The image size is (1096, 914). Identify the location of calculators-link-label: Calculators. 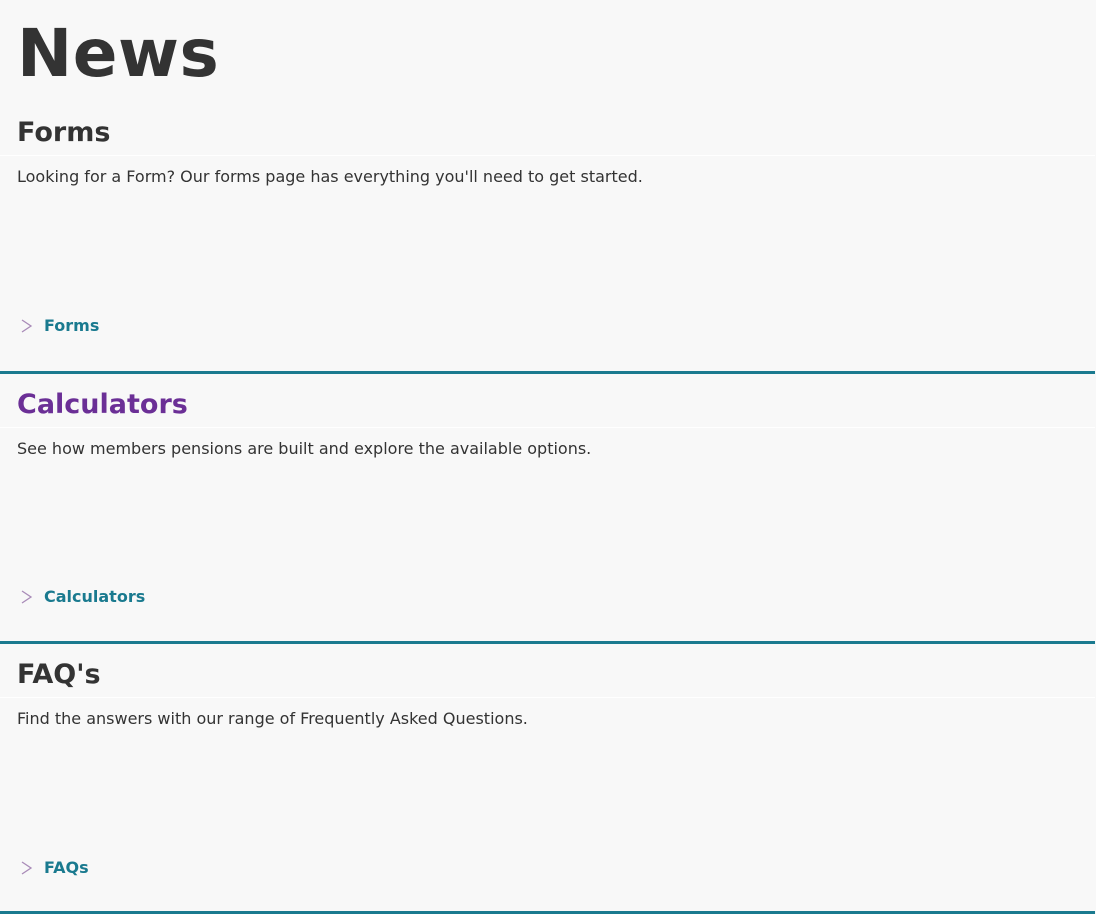
(95, 596).